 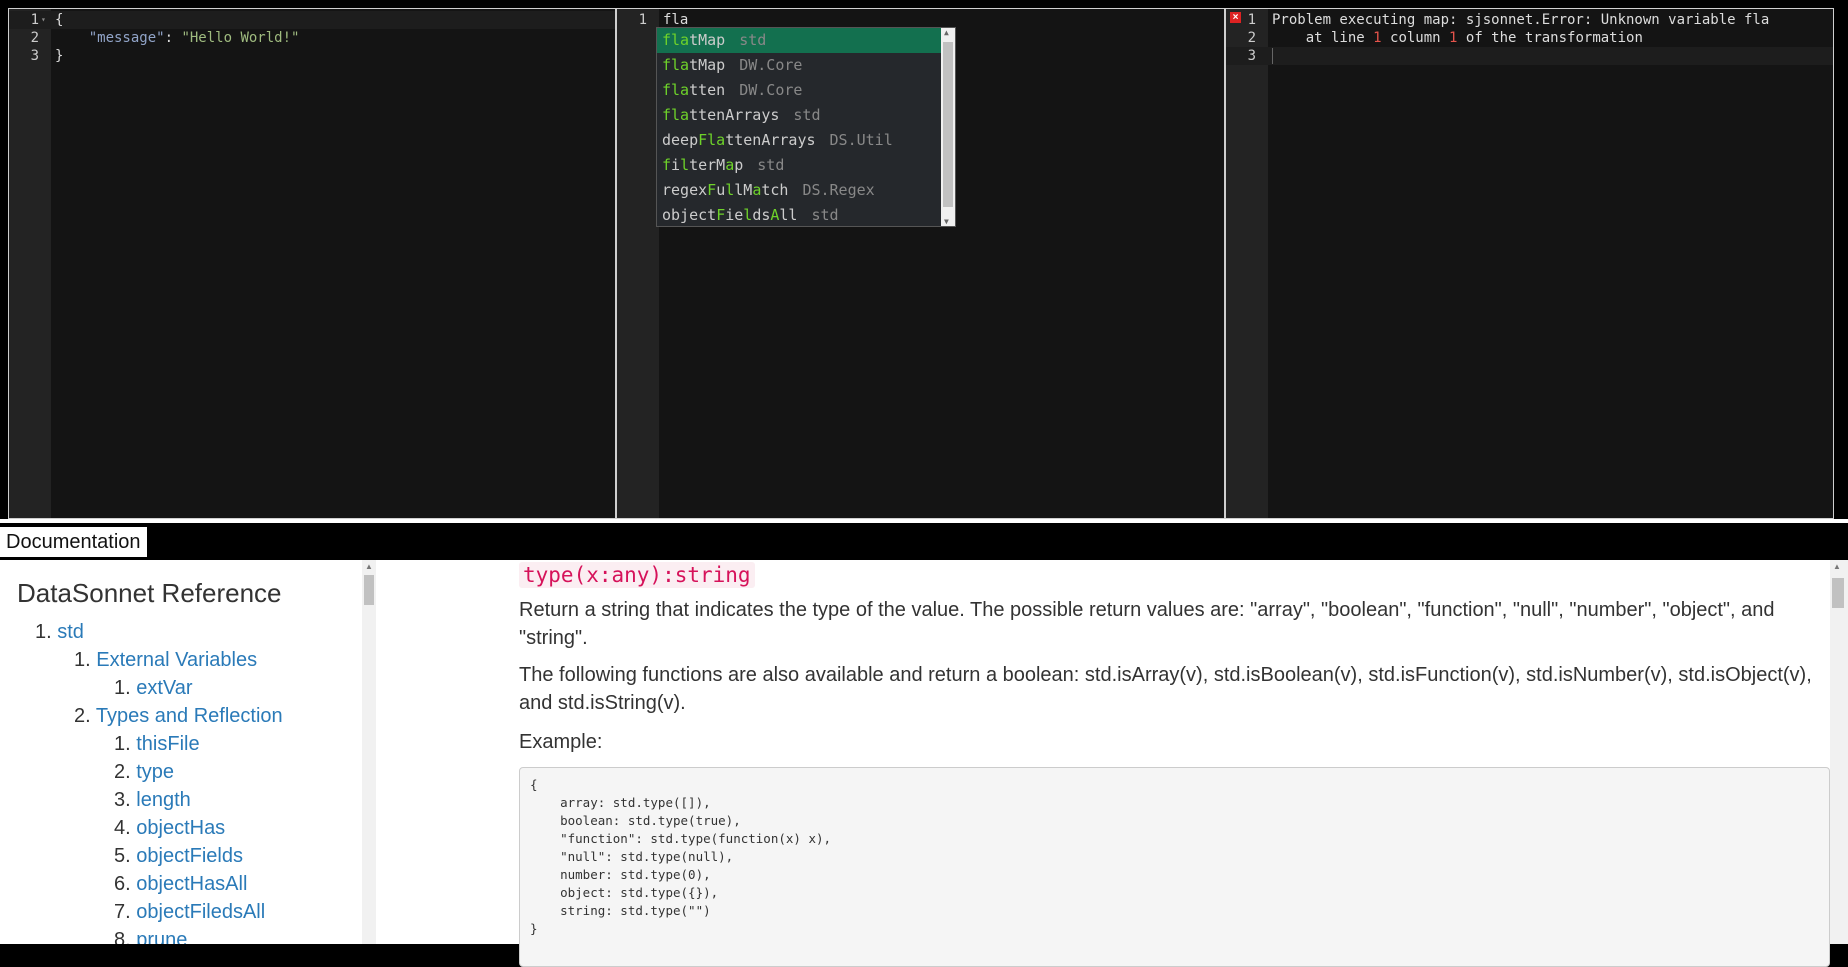 What do you see at coordinates (924, 541) in the screenshot?
I see `doc-tabbar: Documentation` at bounding box center [924, 541].